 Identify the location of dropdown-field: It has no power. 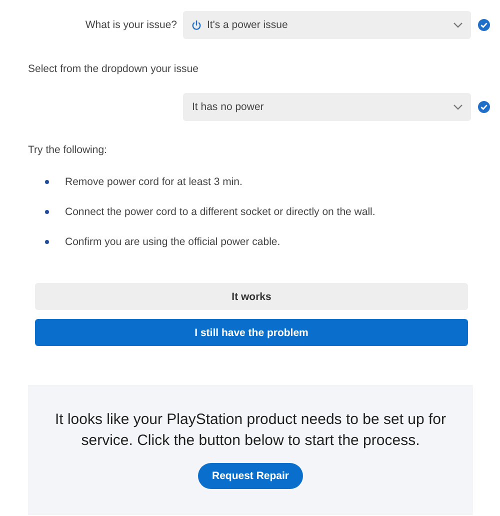
(327, 107).